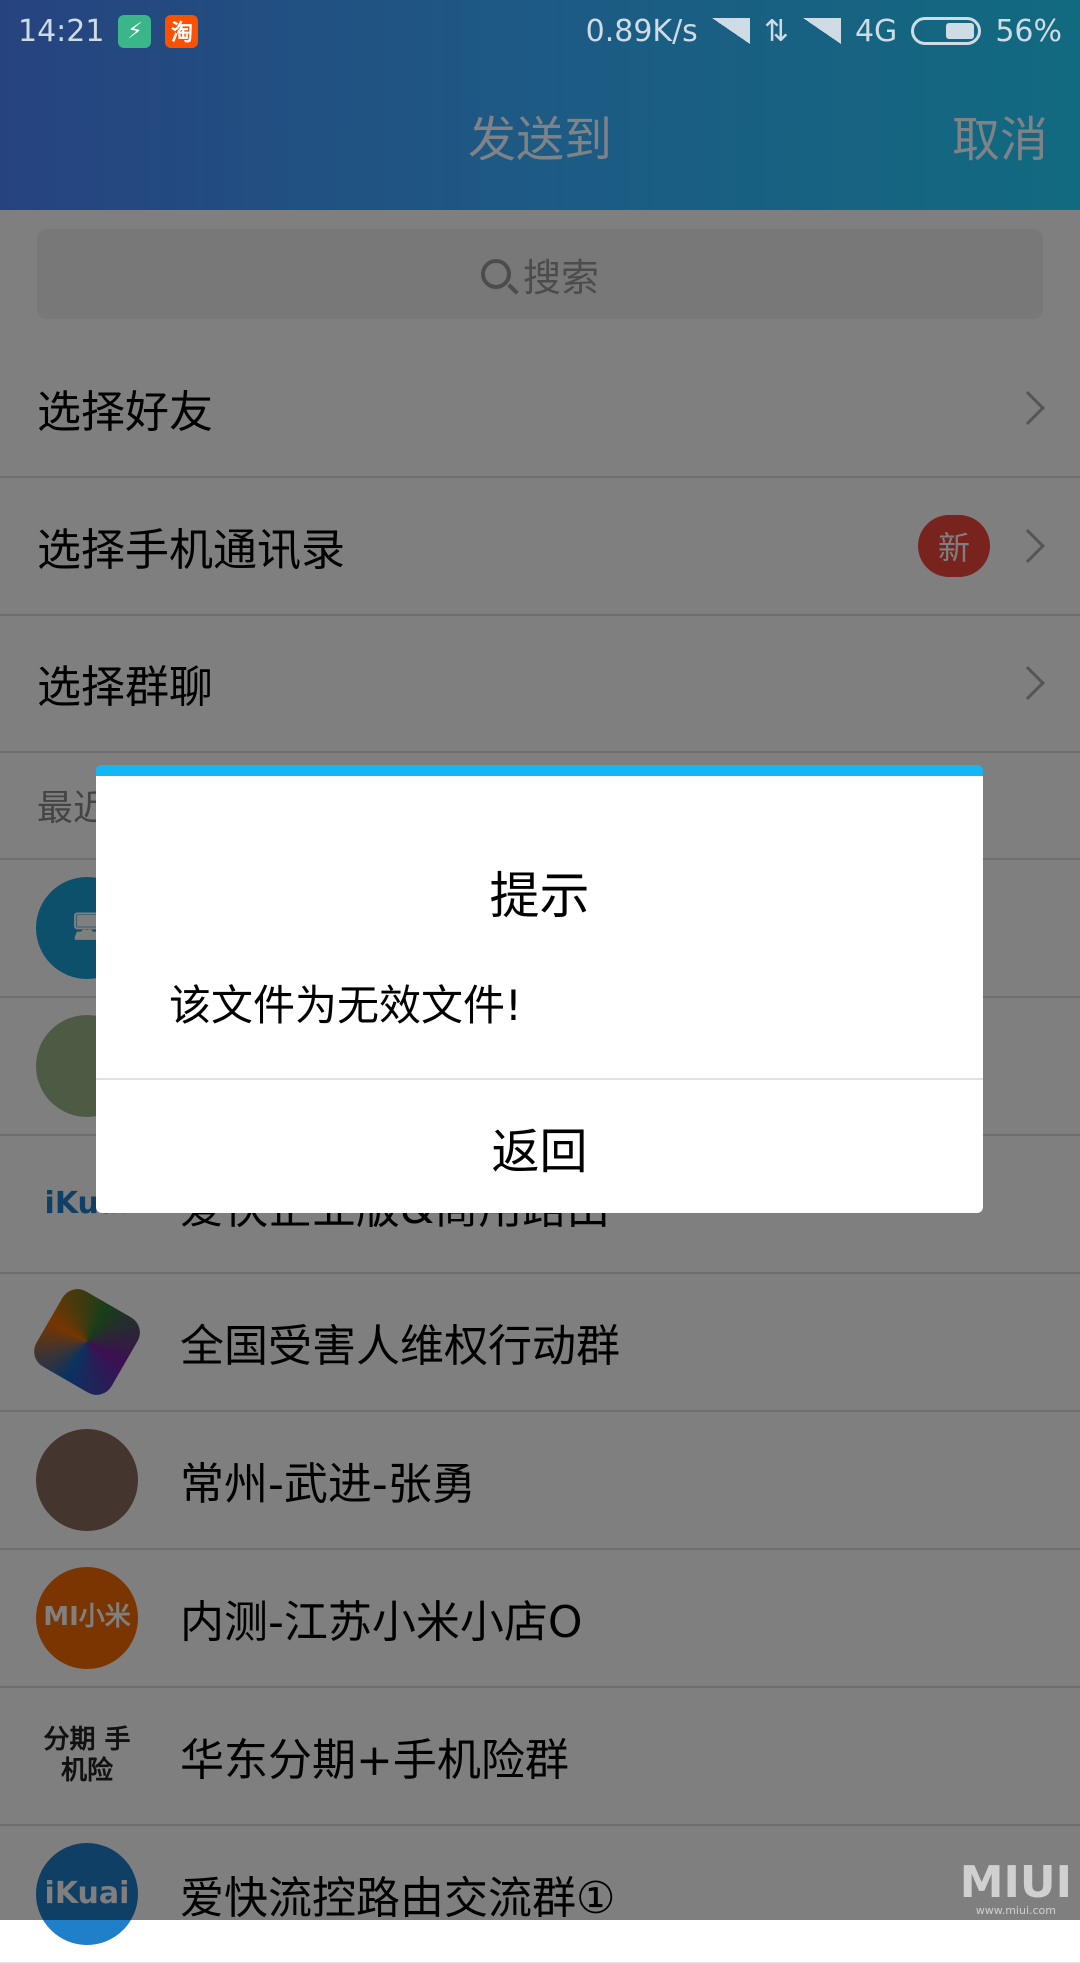 The height and width of the screenshot is (1964, 1080). Describe the element at coordinates (539, 140) in the screenshot. I see `page-title: 发送到` at that location.